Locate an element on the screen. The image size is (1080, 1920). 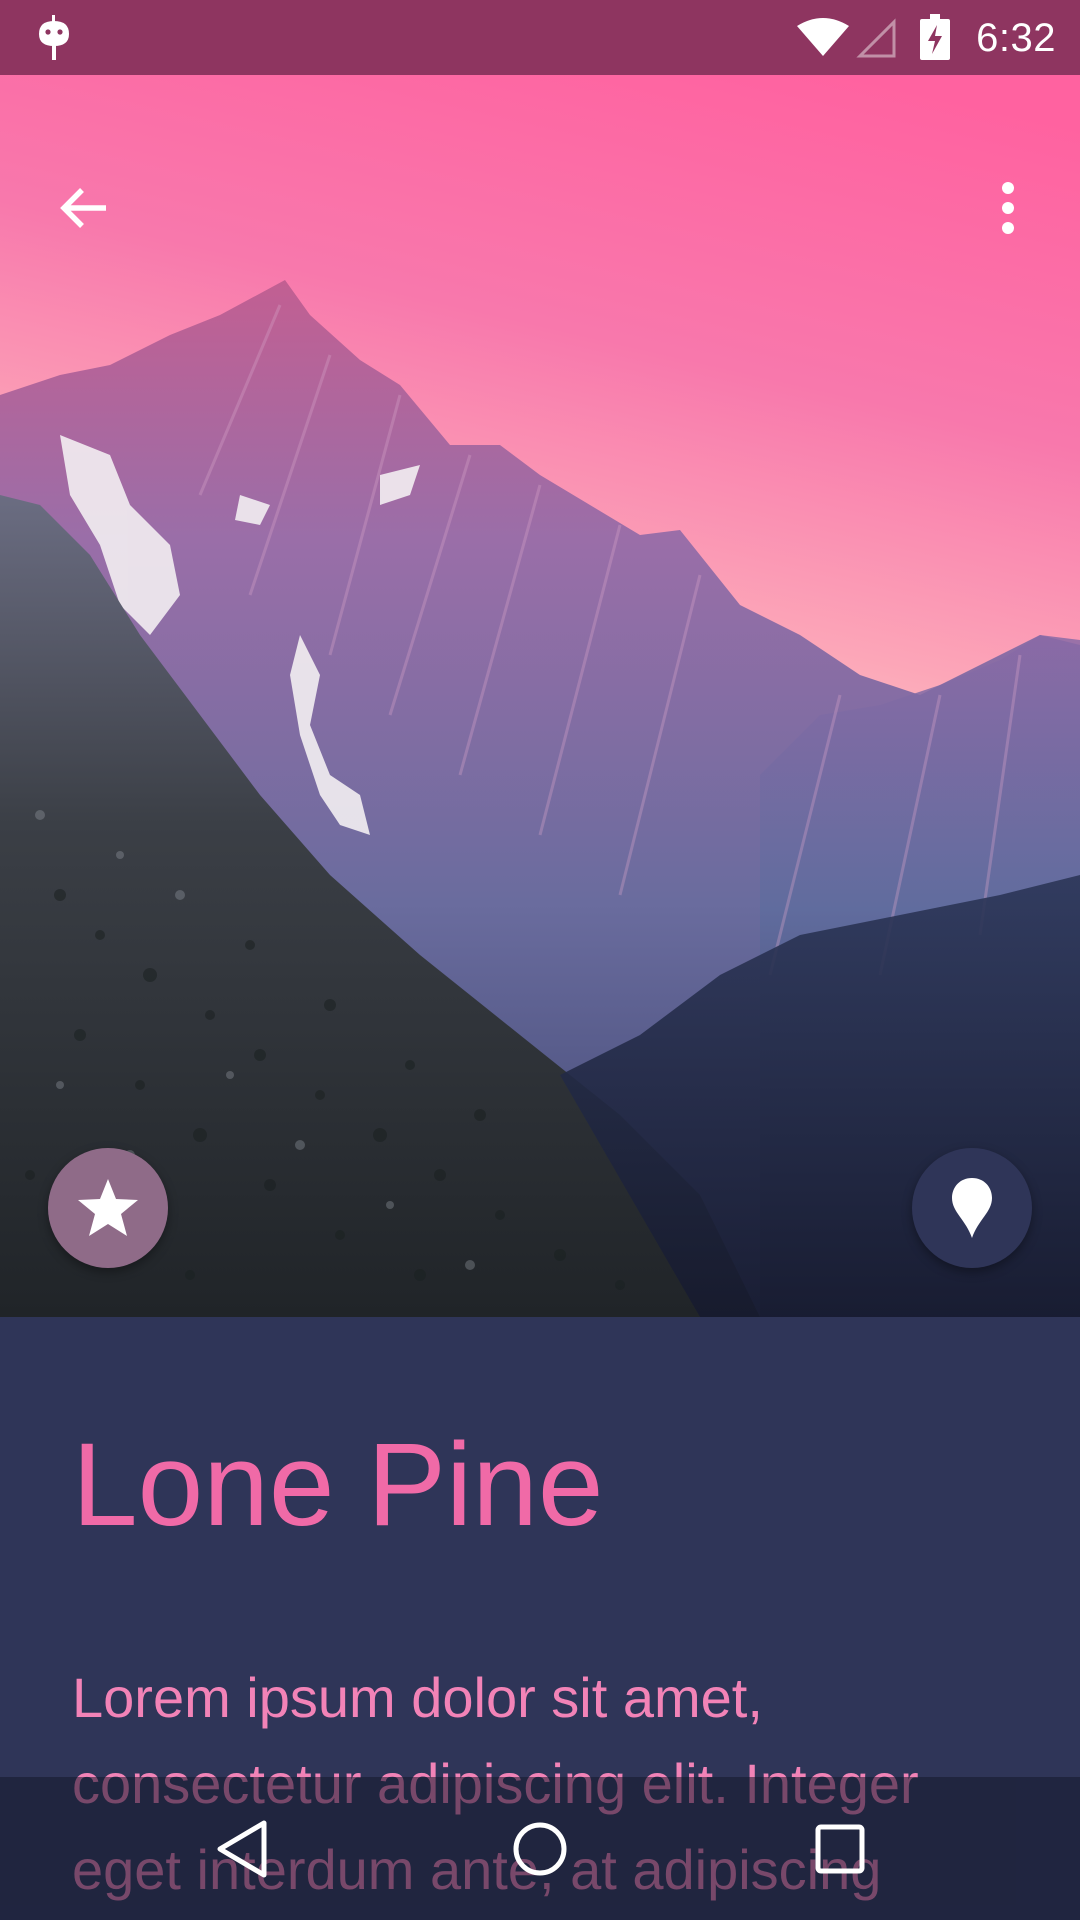
back-triangle-icon is located at coordinates (242, 1848).